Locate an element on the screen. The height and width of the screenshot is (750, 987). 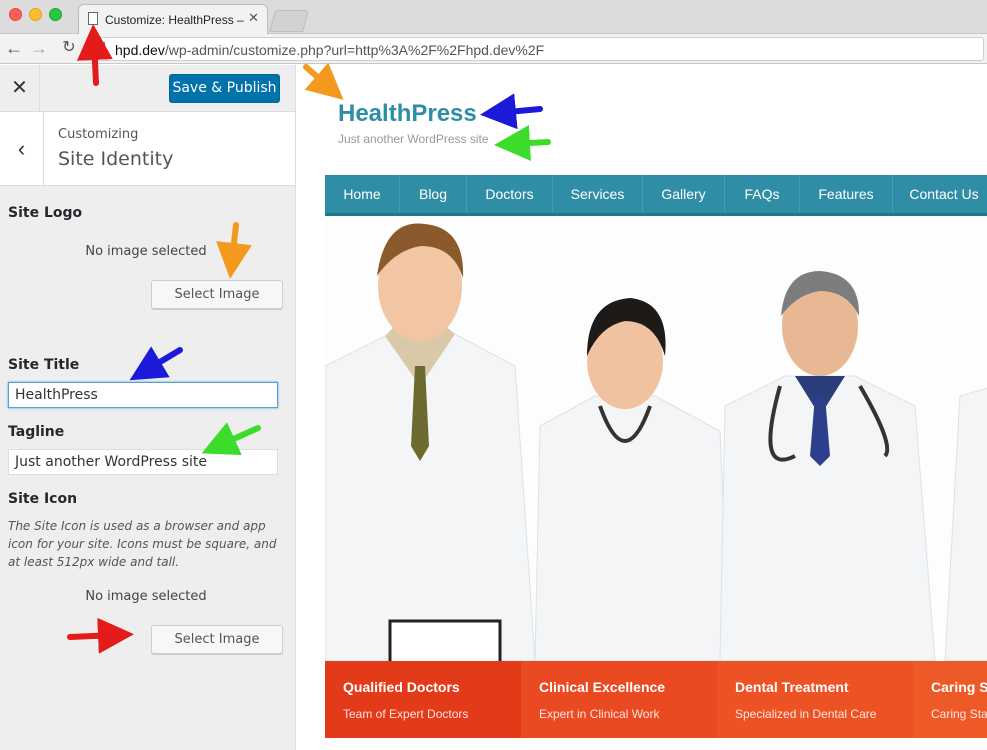
blue-arrow-title is located at coordinates (511, 111).